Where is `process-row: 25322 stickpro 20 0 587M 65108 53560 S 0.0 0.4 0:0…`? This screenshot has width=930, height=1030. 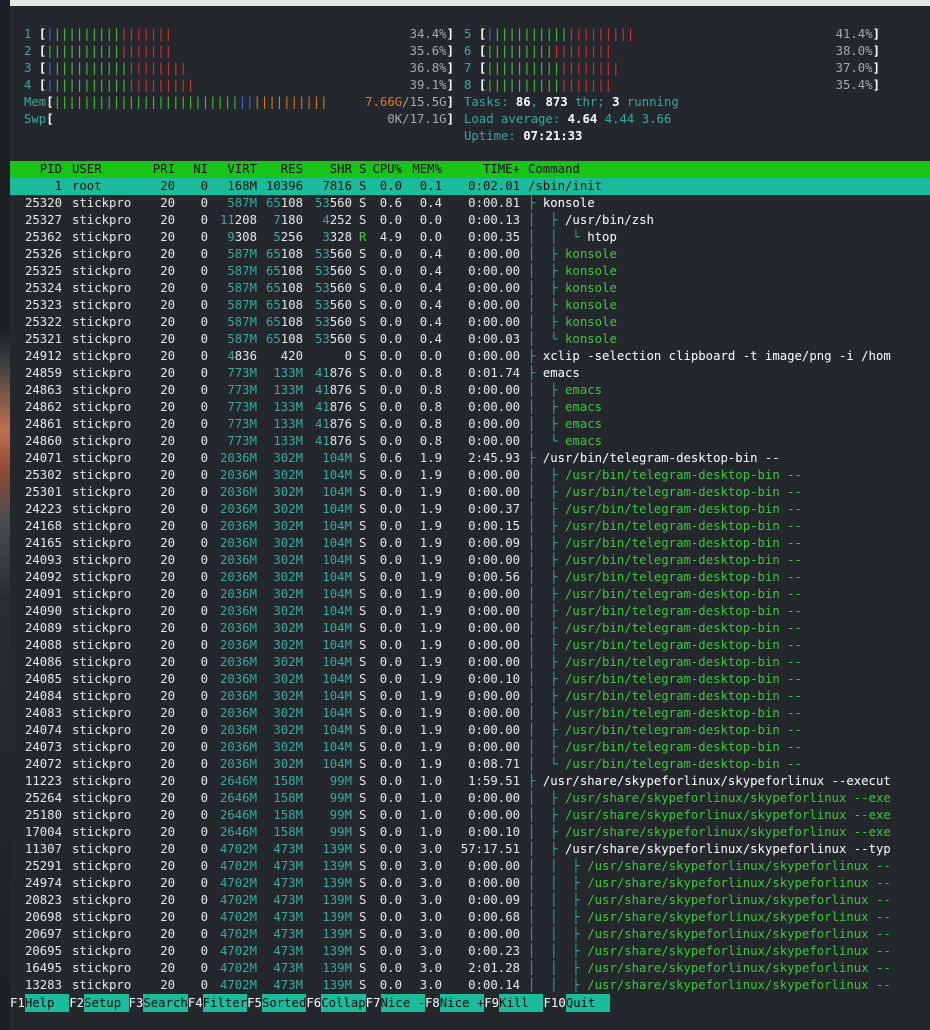
process-row: 25322 stickpro 20 0 587M 65108 53560 S 0.0 0.4 0:0… is located at coordinates (470, 322).